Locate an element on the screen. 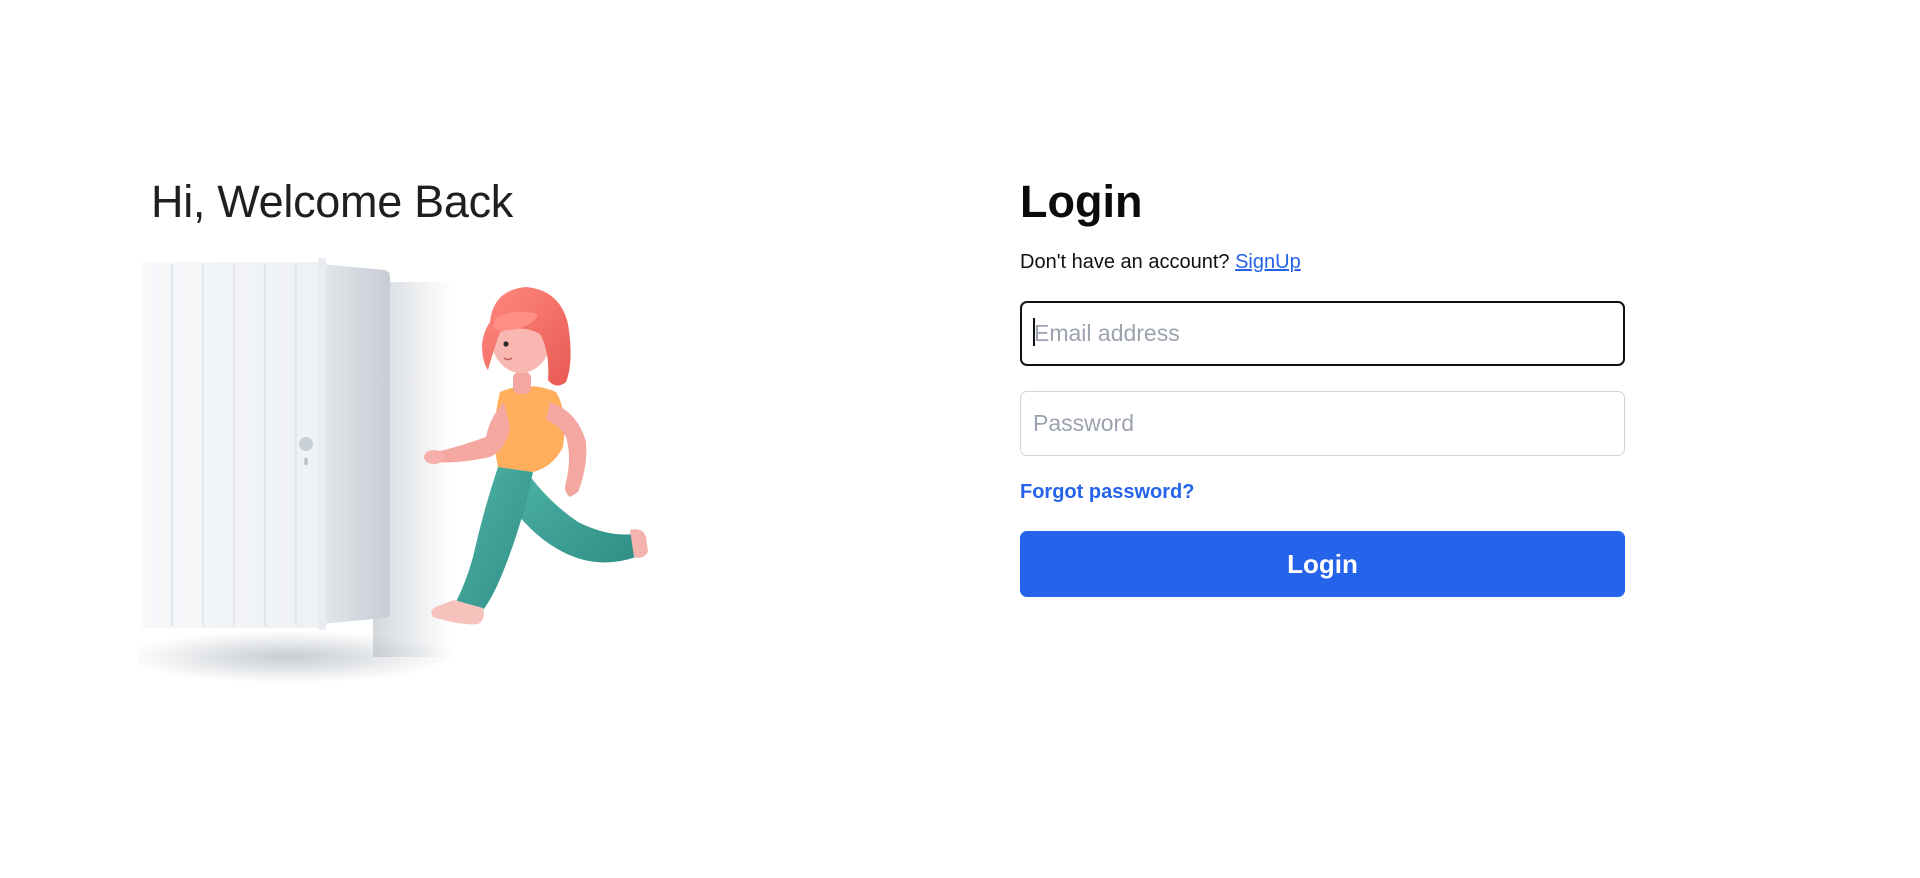 The image size is (1920, 878). password-field is located at coordinates (1322, 423).